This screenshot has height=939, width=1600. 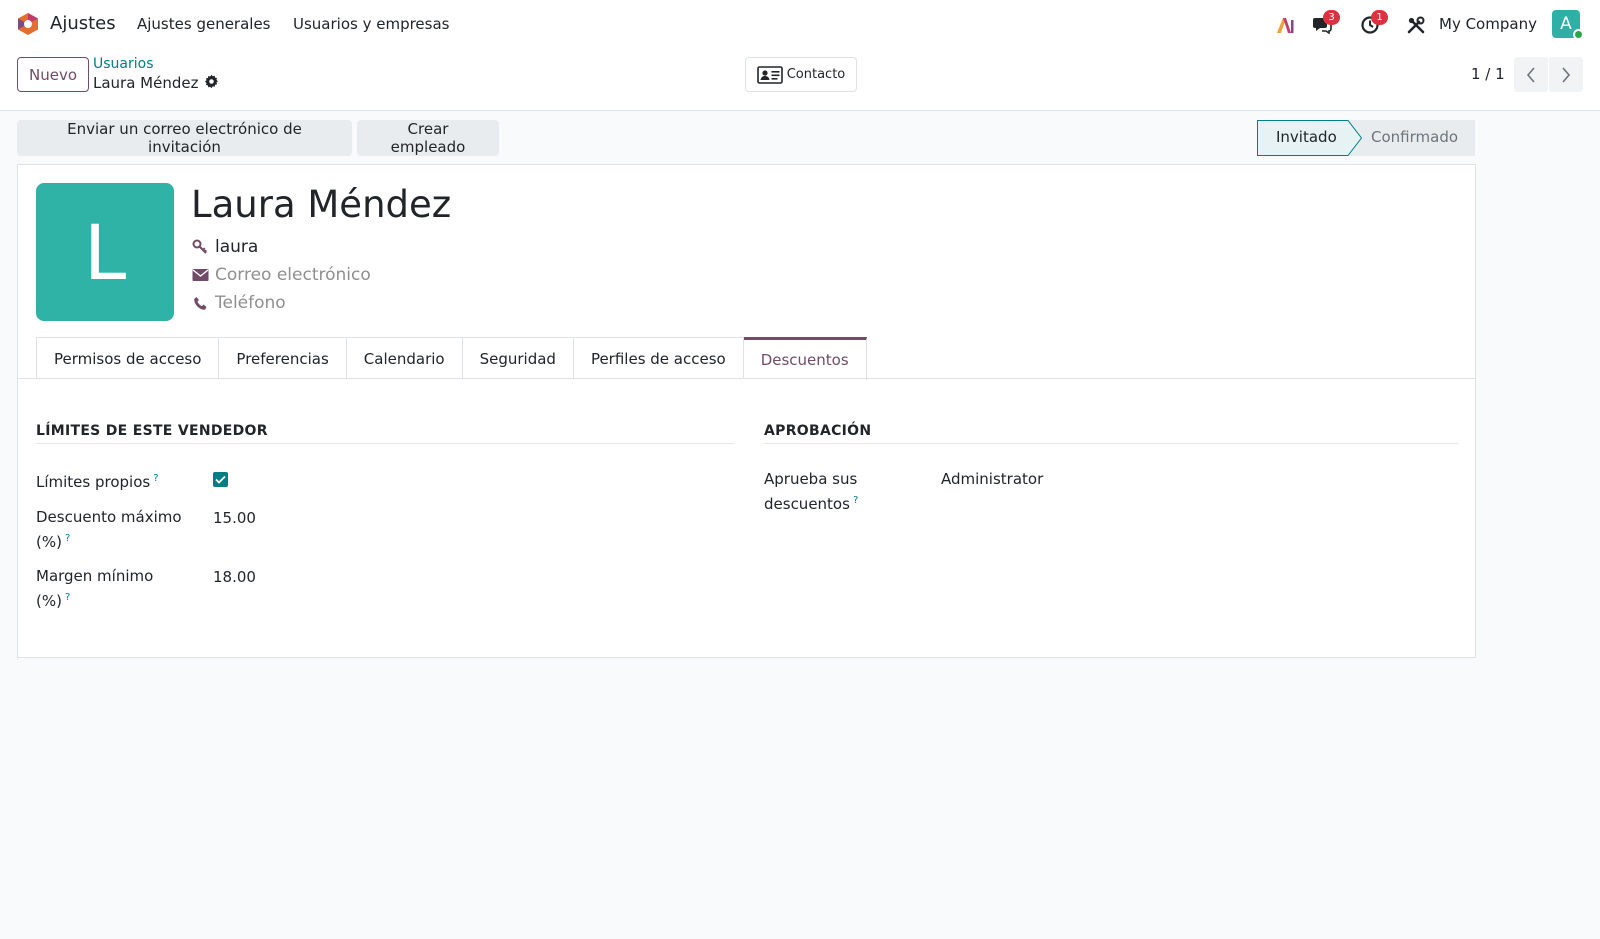 What do you see at coordinates (283, 358) in the screenshot?
I see `tab-preferencias: Preferencias` at bounding box center [283, 358].